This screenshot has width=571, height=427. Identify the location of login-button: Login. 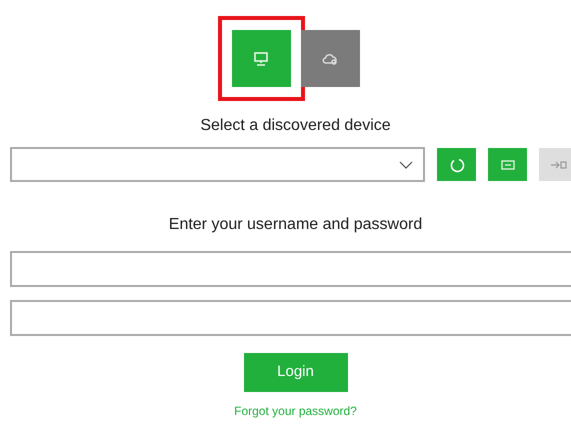
(296, 372).